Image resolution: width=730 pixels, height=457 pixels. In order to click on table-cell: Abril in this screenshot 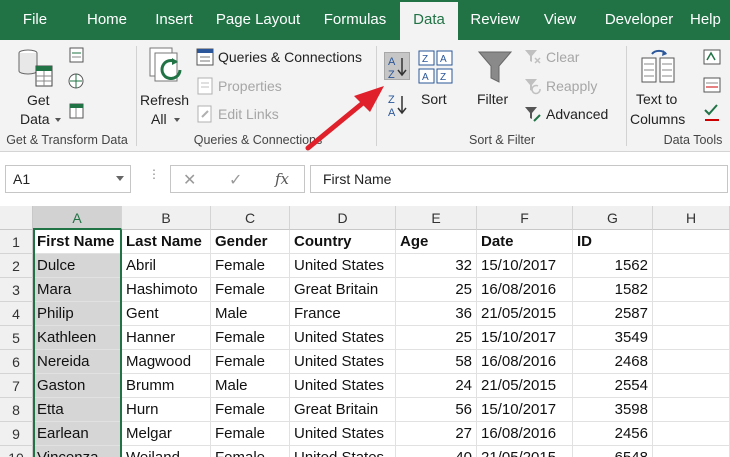, I will do `click(166, 266)`.